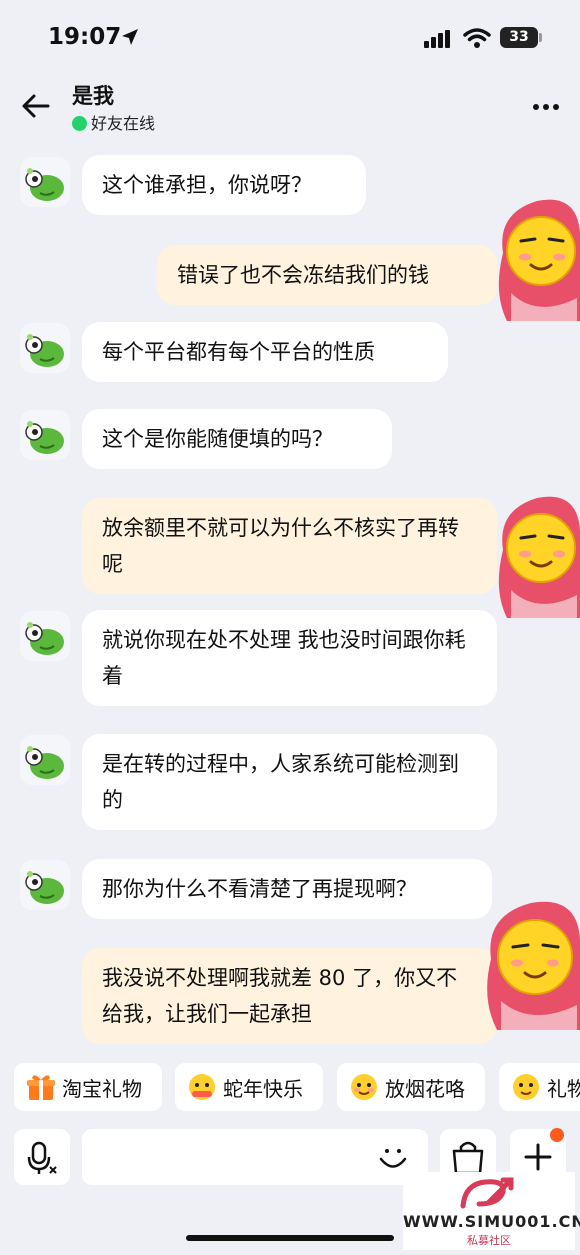 Image resolution: width=580 pixels, height=1255 pixels. What do you see at coordinates (93, 95) in the screenshot?
I see `contact-name: 是我` at bounding box center [93, 95].